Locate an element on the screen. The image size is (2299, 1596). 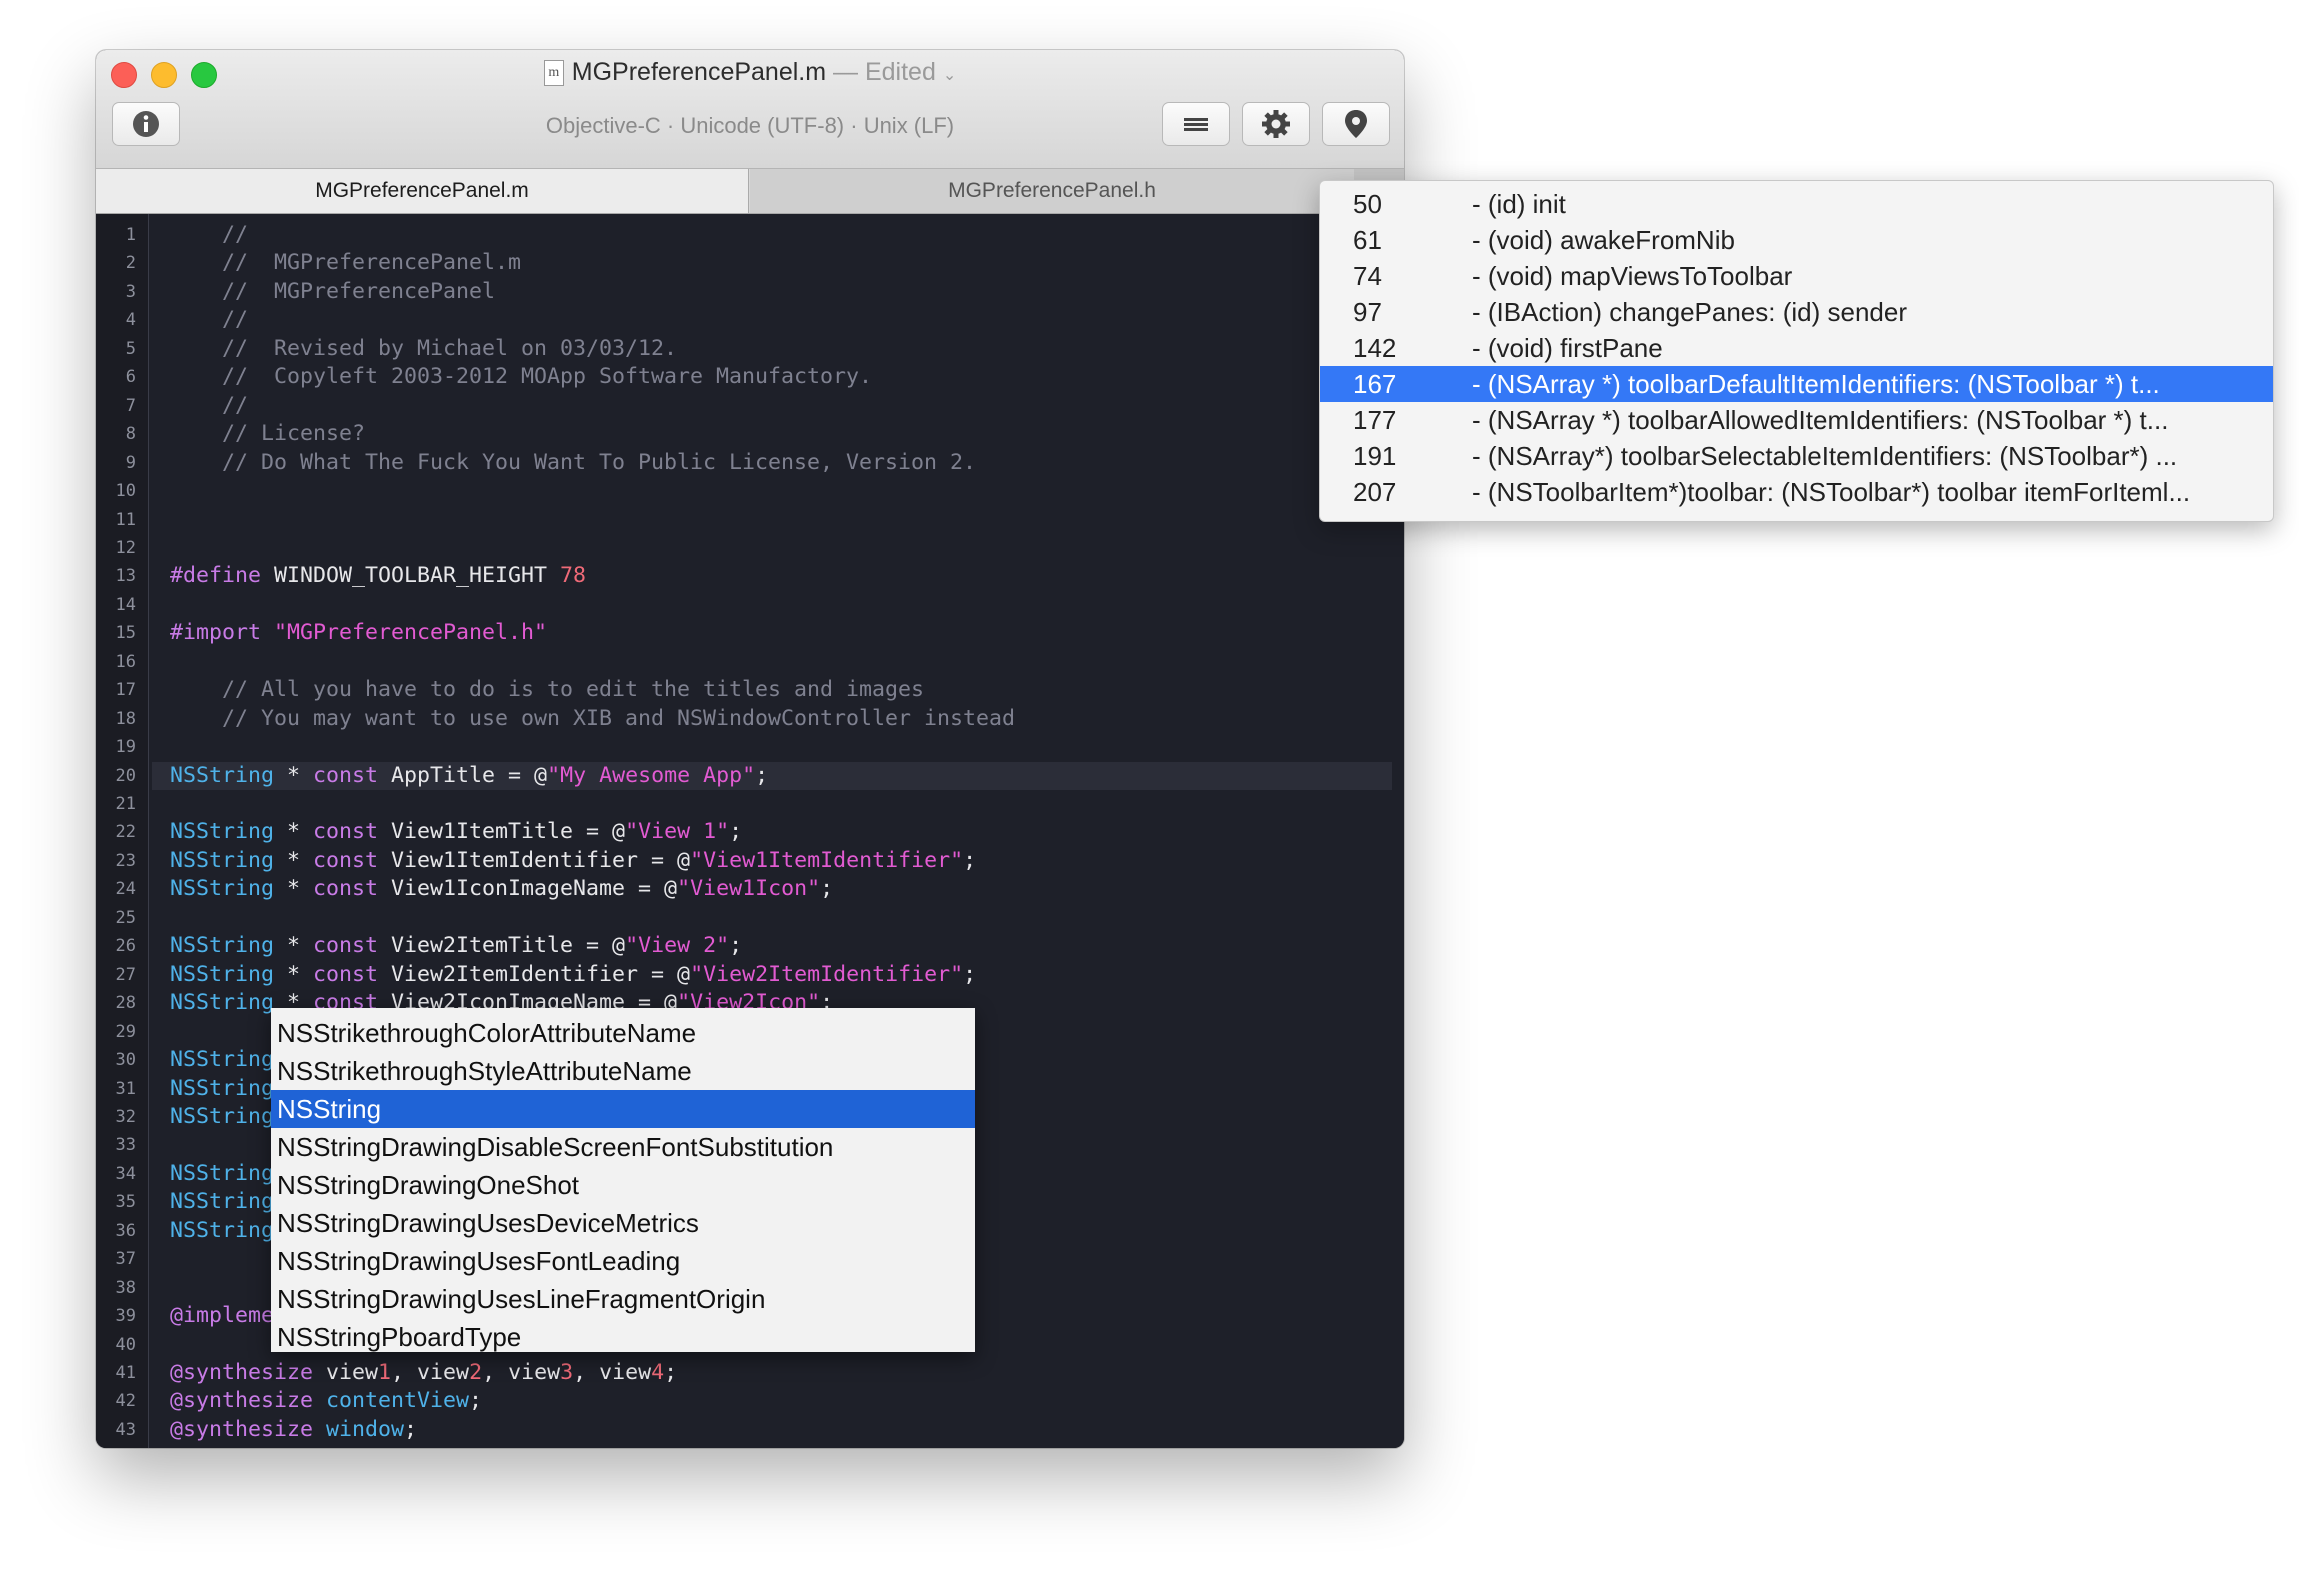
symbol-row: 142 - (void) firstPane is located at coordinates (1796, 348).